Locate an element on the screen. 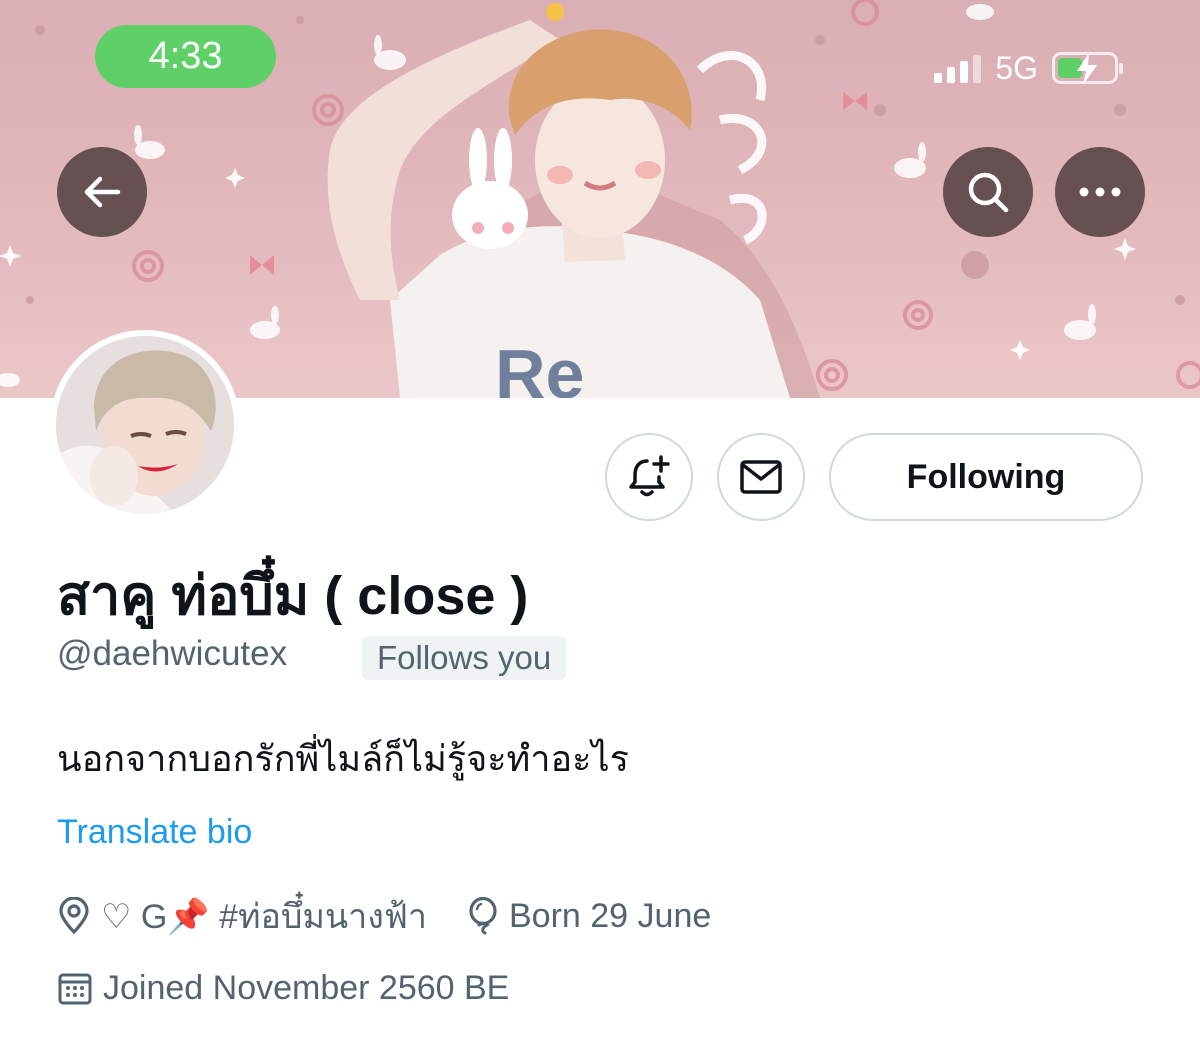 Image resolution: width=1200 pixels, height=1046 pixels. search-icon is located at coordinates (988, 192).